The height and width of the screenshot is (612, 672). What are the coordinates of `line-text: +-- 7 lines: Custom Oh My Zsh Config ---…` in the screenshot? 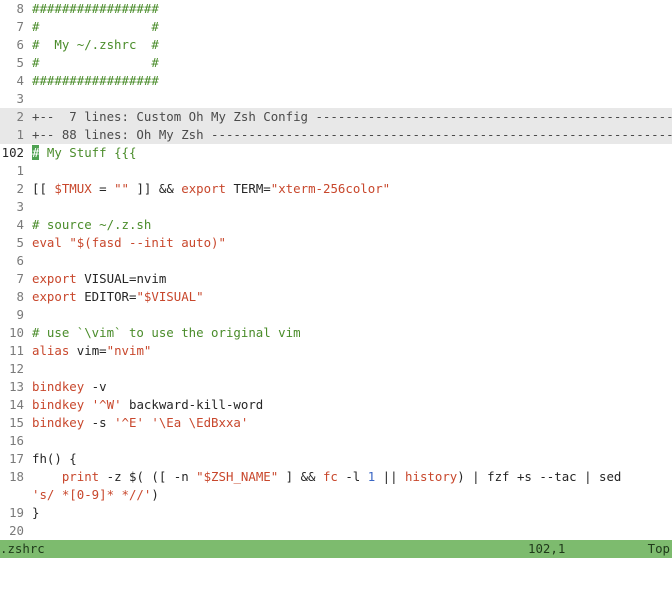 It's located at (348, 117).